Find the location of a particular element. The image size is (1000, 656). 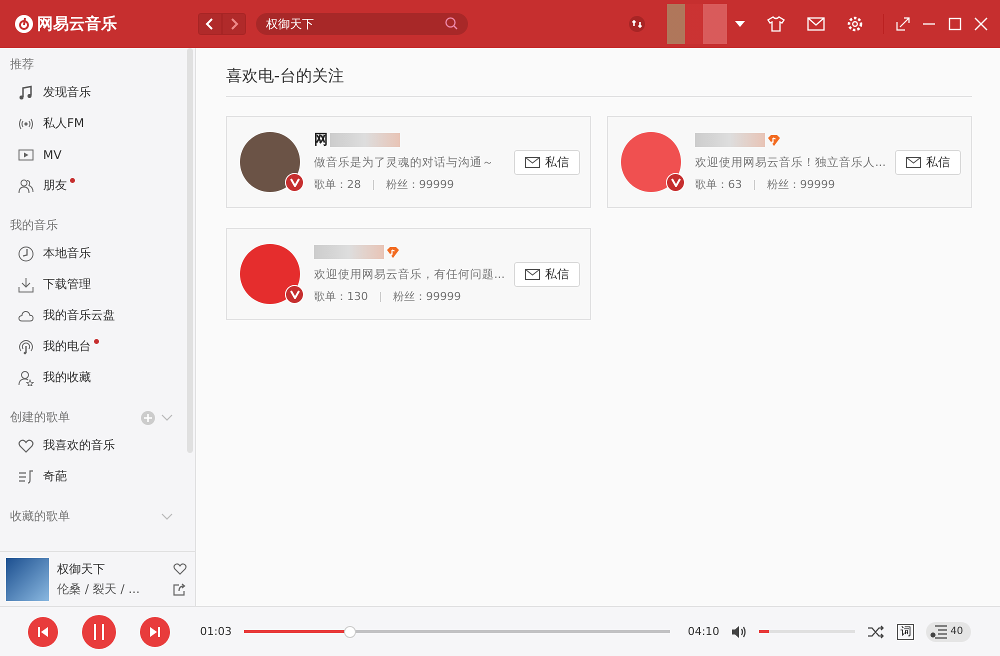

star-user-icon is located at coordinates (26, 378).